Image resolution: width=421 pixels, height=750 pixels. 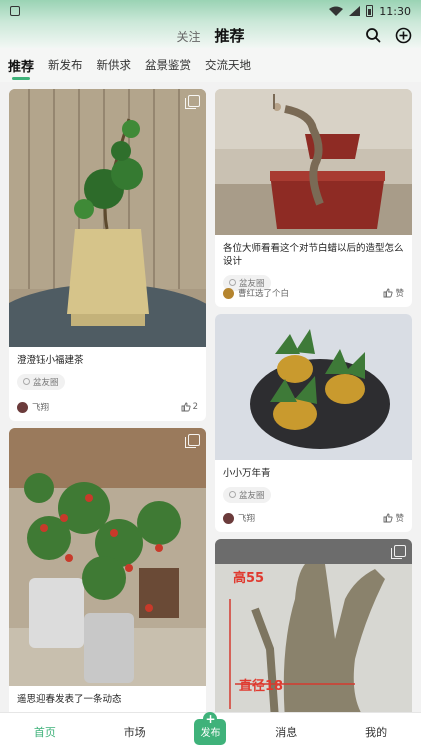 I want to click on like-button: 2, so click(x=189, y=407).